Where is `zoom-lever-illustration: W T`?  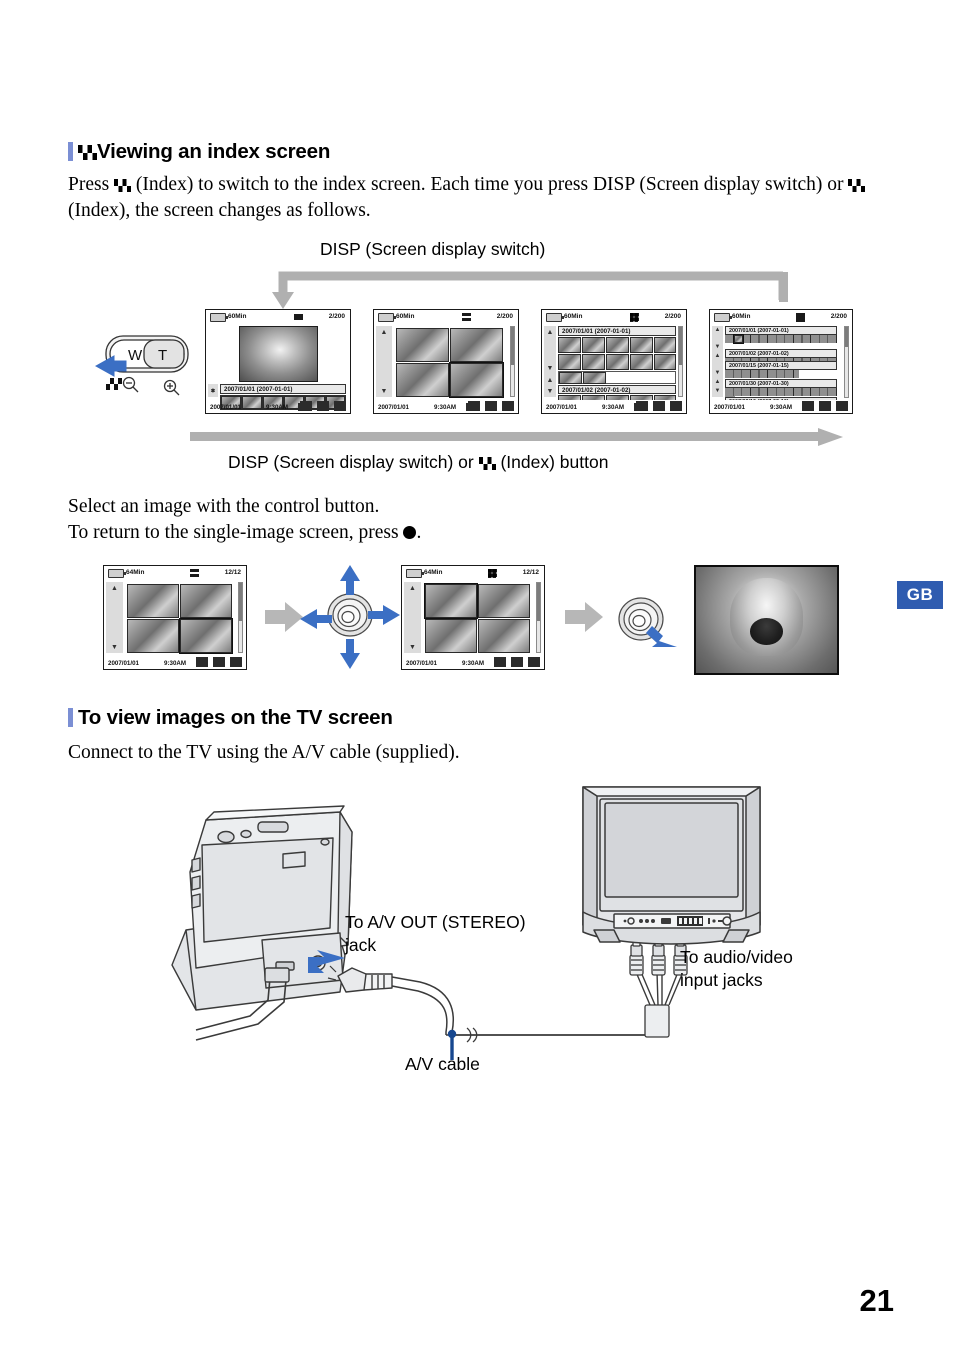
zoom-lever-illustration: W T is located at coordinates (147, 368).